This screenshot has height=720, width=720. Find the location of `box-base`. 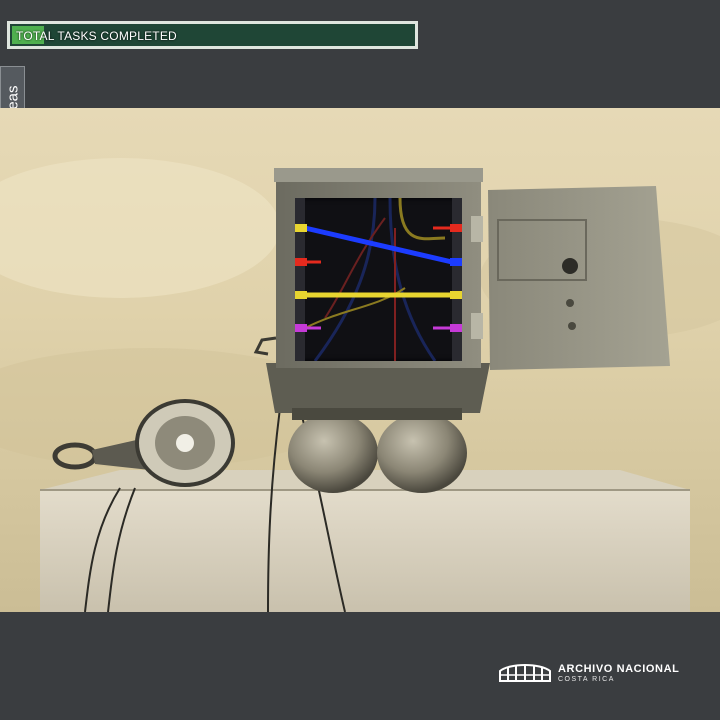

box-base is located at coordinates (378, 388).